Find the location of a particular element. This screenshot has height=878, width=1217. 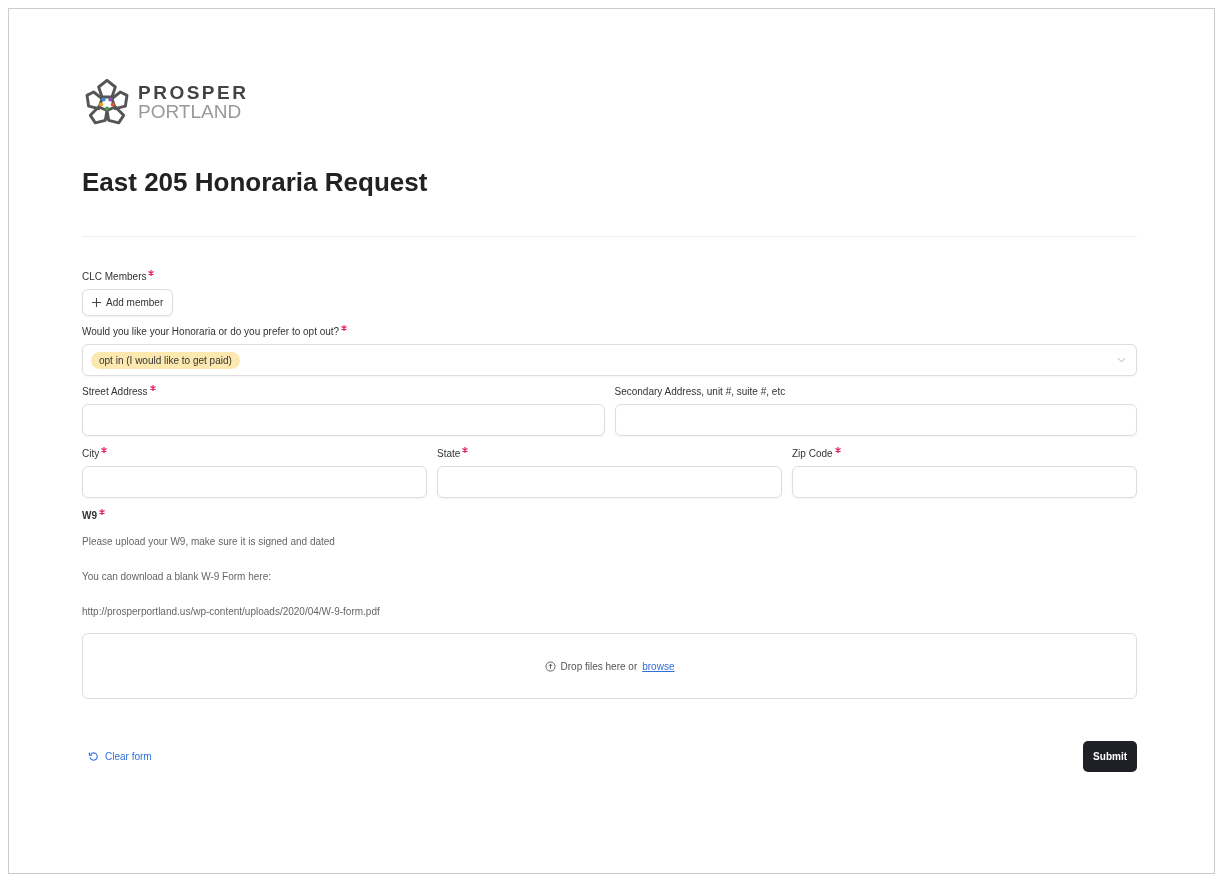

field-label: CLC Members is located at coordinates (114, 276).